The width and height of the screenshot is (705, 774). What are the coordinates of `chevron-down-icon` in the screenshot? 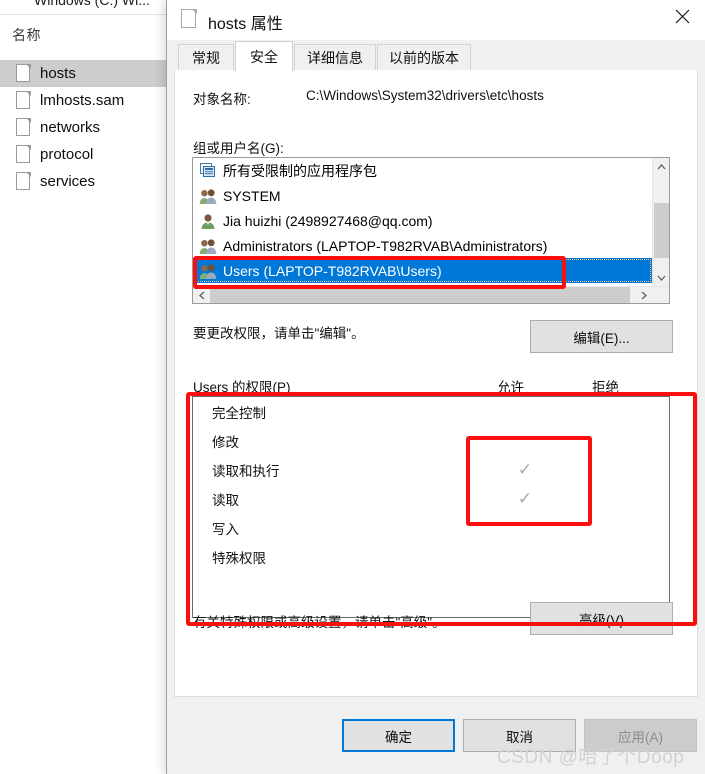 It's located at (661, 277).